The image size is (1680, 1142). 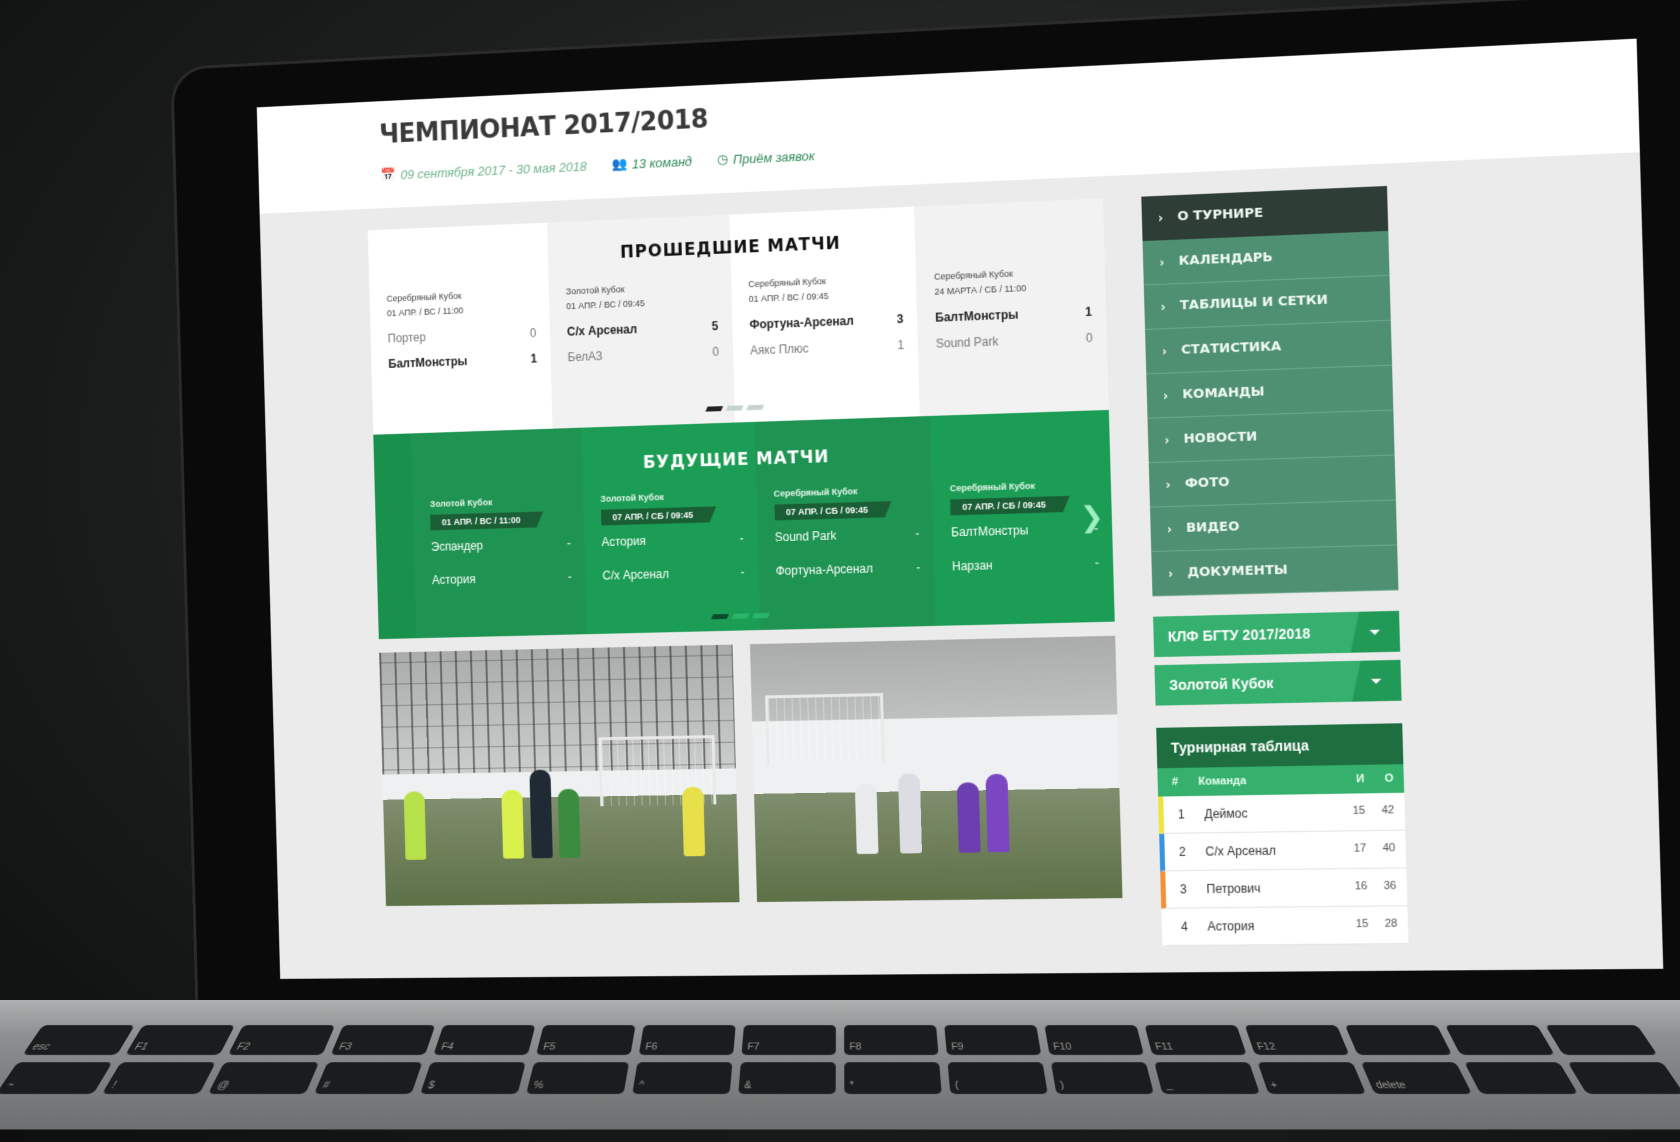 What do you see at coordinates (1274, 526) in the screenshot?
I see `nav-item: › ВИДЕО` at bounding box center [1274, 526].